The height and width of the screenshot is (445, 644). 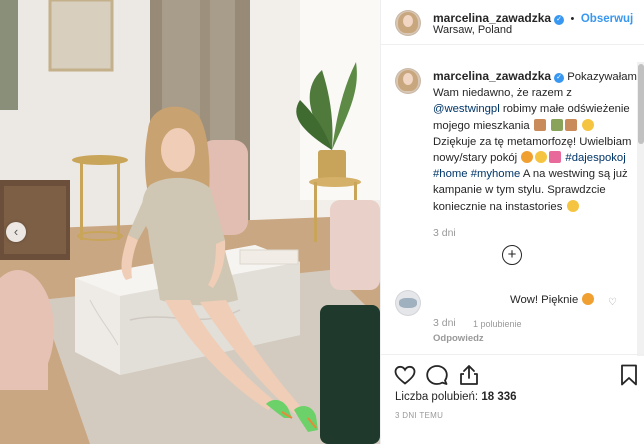 What do you see at coordinates (544, 300) in the screenshot?
I see `comment-text: Wow! Pięknie` at bounding box center [544, 300].